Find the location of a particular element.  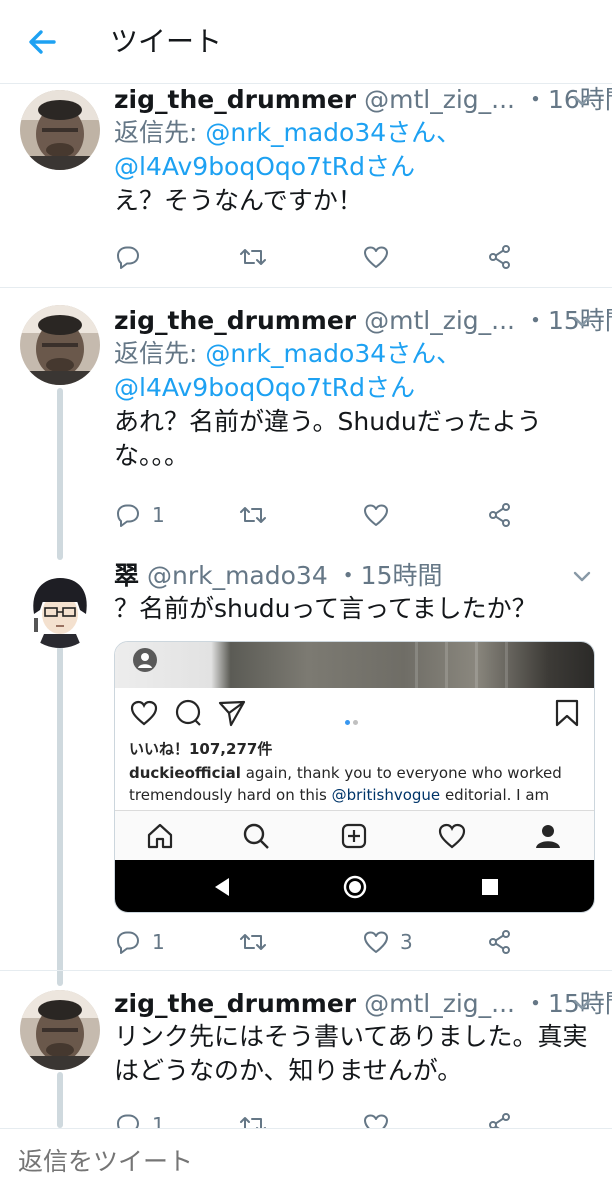

top-bar: ツイート is located at coordinates (306, 42).